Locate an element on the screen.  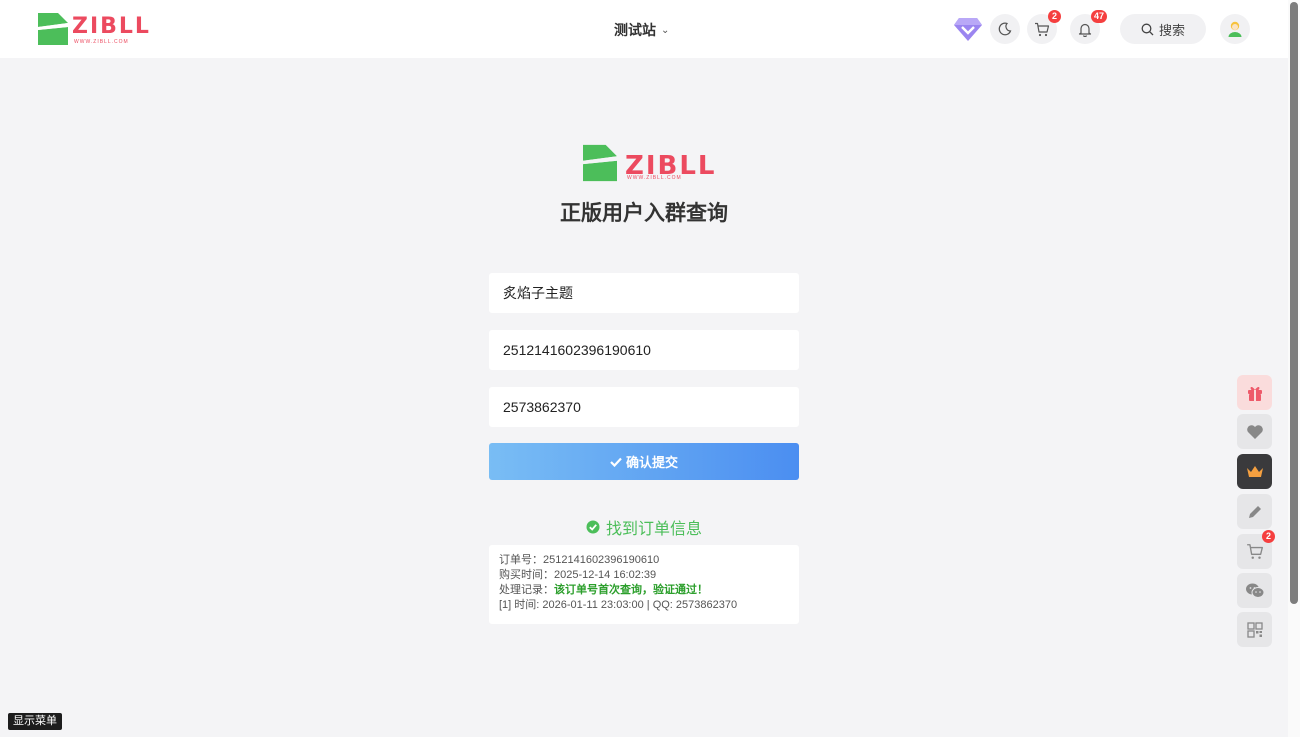
chevron-down-icon: ⌄ is located at coordinates (665, 30).